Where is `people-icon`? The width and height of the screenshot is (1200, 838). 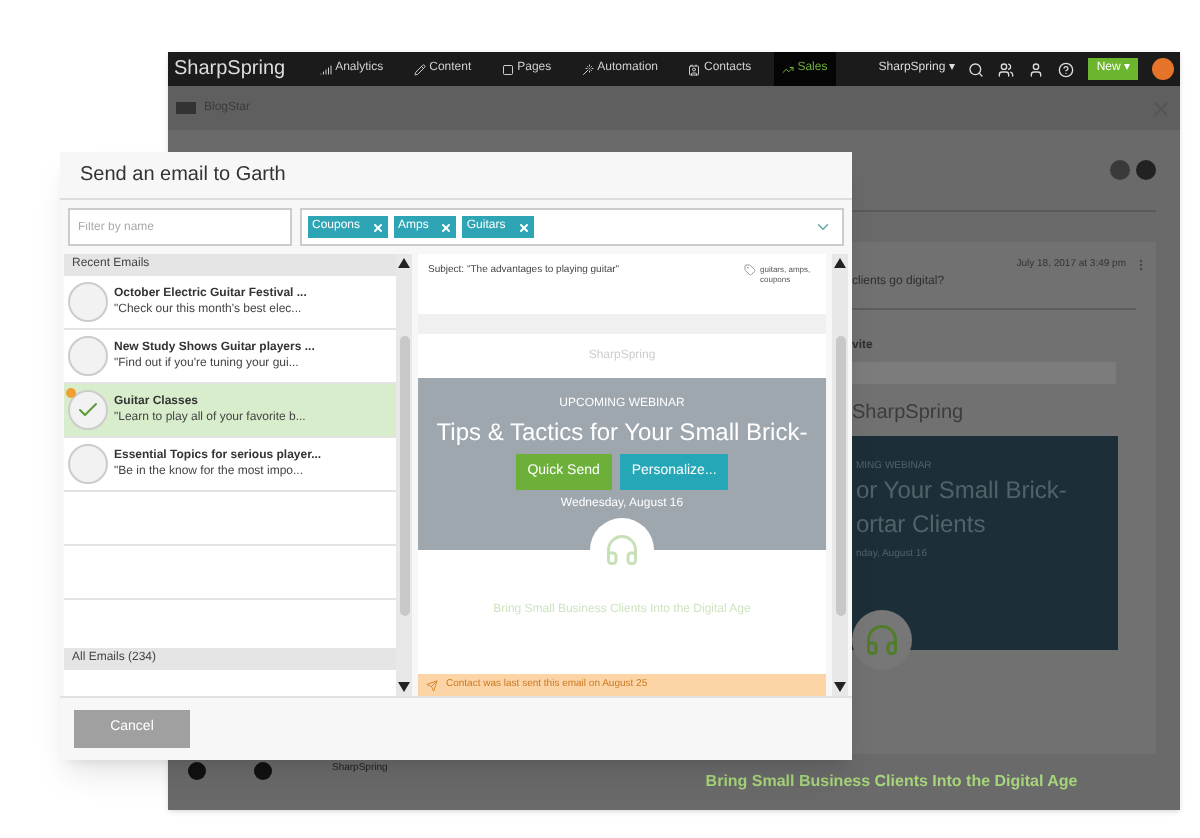
people-icon is located at coordinates (1006, 69).